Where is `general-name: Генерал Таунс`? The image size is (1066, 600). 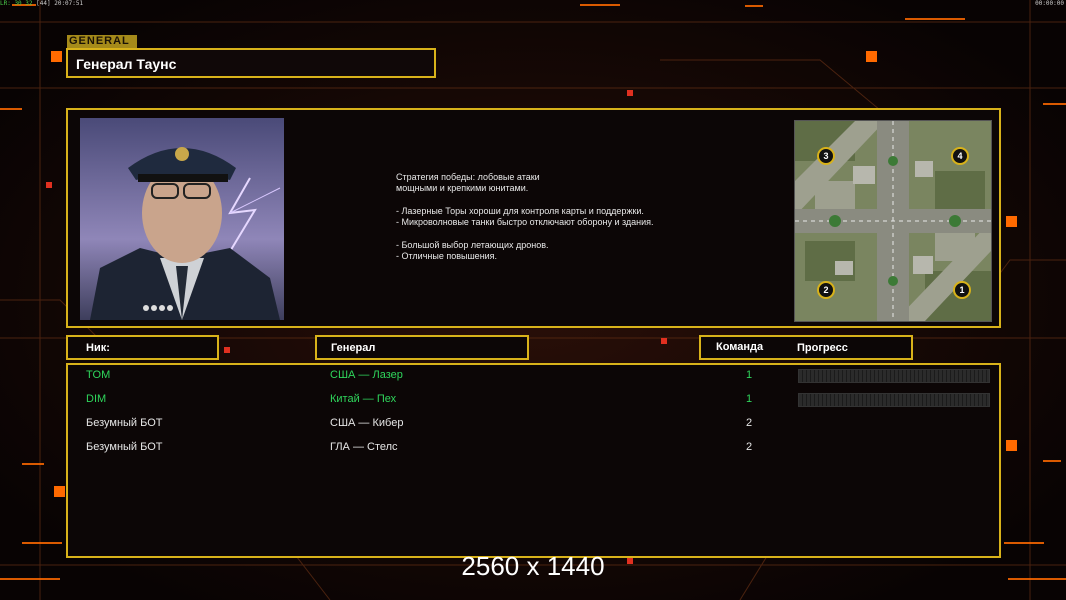
general-name: Генерал Таунс is located at coordinates (126, 64).